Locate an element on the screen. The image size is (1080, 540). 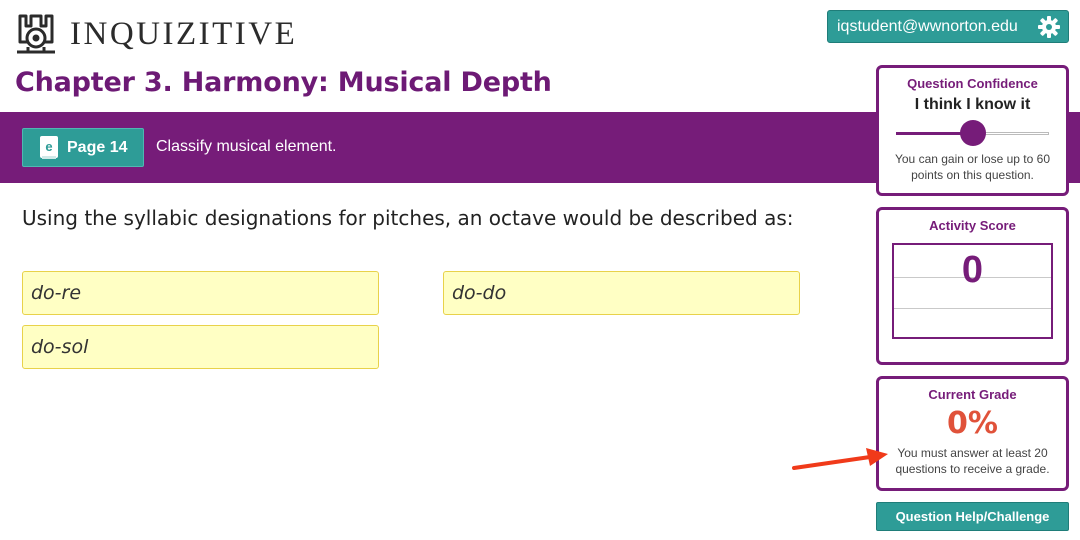
activity-score-value: 0 is located at coordinates (972, 270).